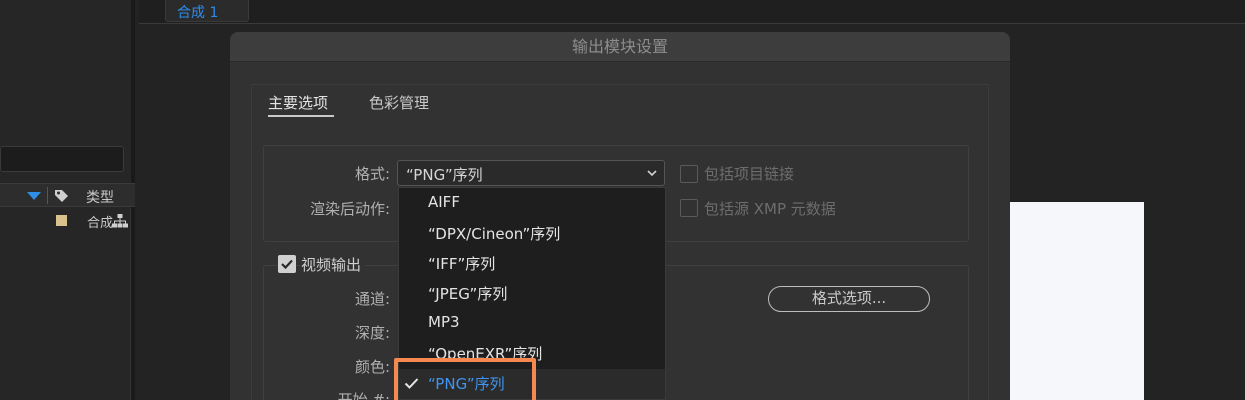 This screenshot has width=1245, height=400. Describe the element at coordinates (372, 367) in the screenshot. I see `color-label: 颜色:` at that location.